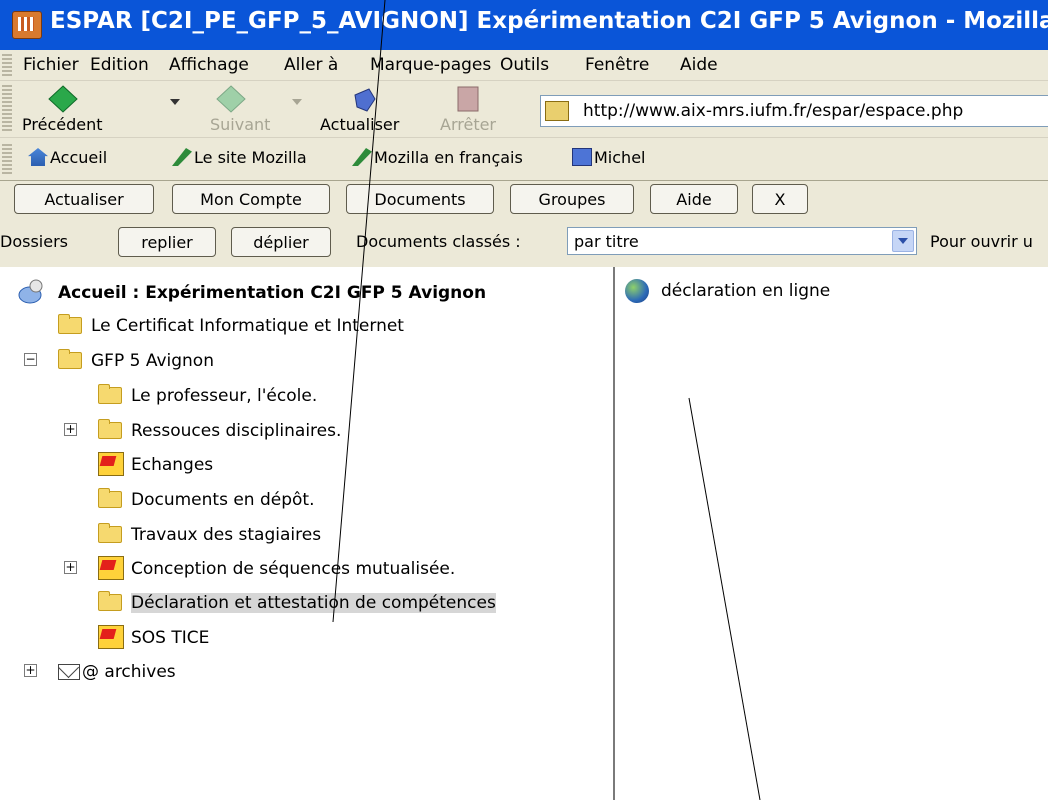 This screenshot has width=1048, height=800. Describe the element at coordinates (365, 100) in the screenshot. I see `reload-icon` at that location.